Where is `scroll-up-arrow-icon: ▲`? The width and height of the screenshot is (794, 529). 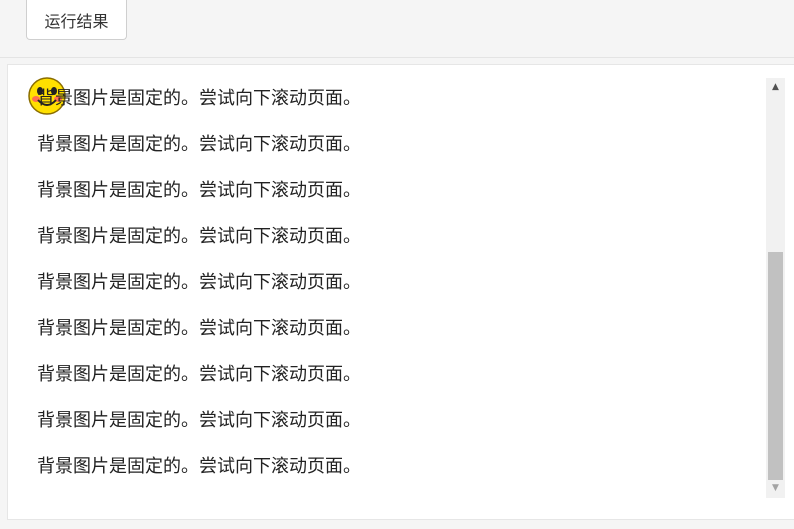
scroll-up-arrow-icon: ▲ is located at coordinates (775, 87).